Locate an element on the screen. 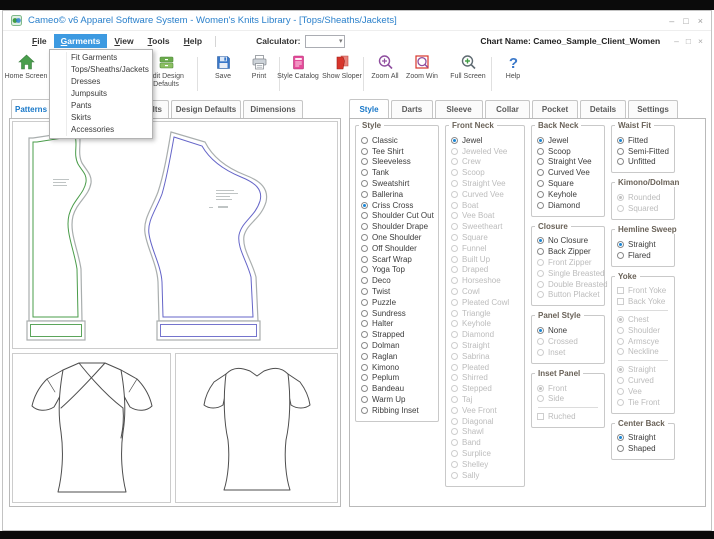  show-sloper-button: Show Sloper is located at coordinates (342, 67).